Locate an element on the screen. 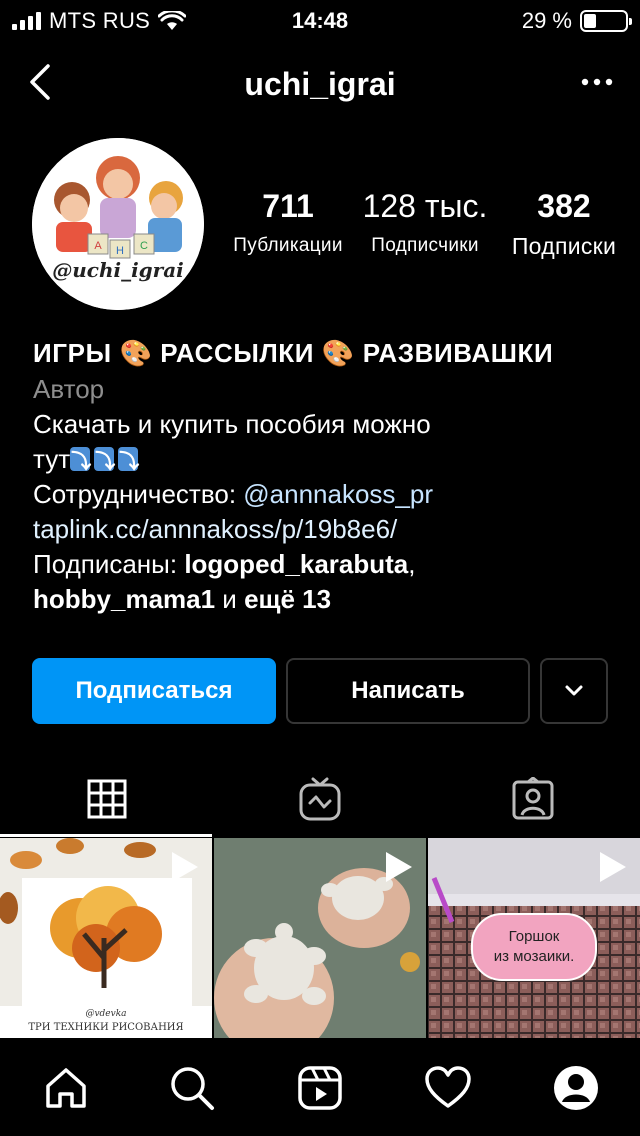 The image size is (640, 1136). post-thumbnail is located at coordinates (320, 938).